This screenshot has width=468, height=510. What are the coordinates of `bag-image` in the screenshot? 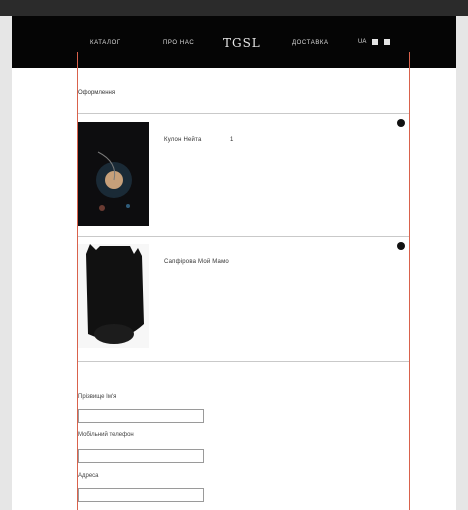 It's located at (115, 294).